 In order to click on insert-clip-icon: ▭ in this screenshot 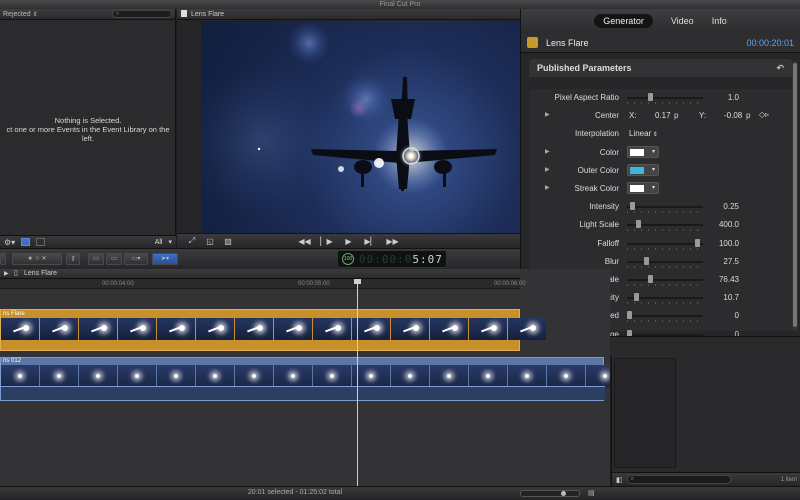, I will do `click(114, 259)`.